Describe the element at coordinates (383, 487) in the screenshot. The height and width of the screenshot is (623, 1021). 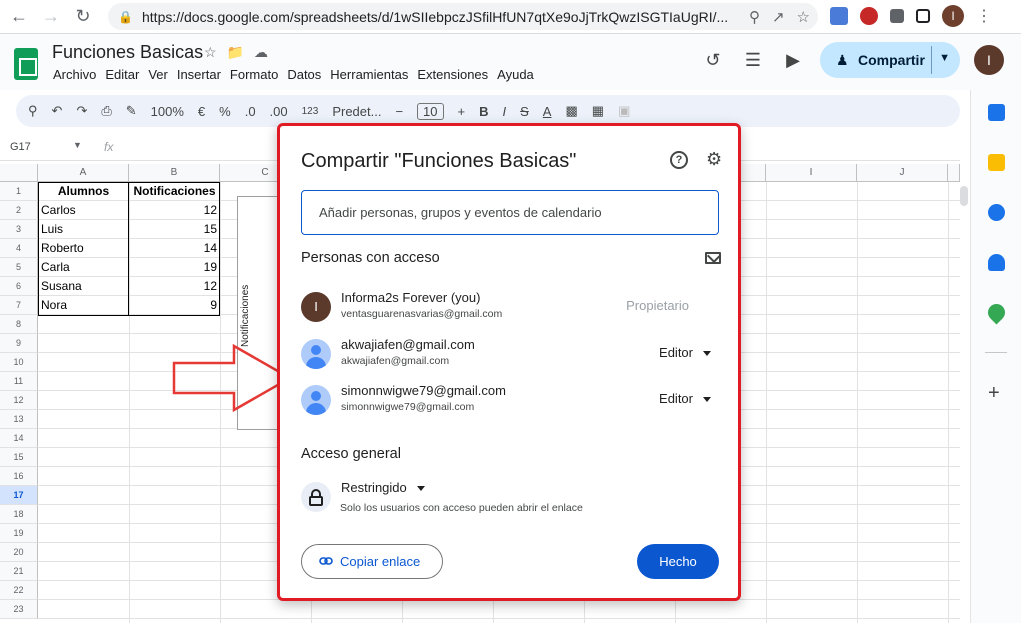
I see `general-access-dropdown: Restringido` at that location.